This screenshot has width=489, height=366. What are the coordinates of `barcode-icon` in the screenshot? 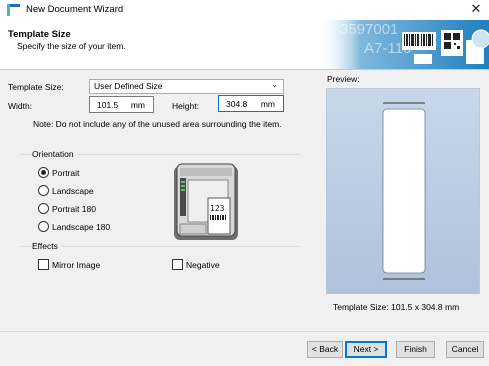 It's located at (419, 41).